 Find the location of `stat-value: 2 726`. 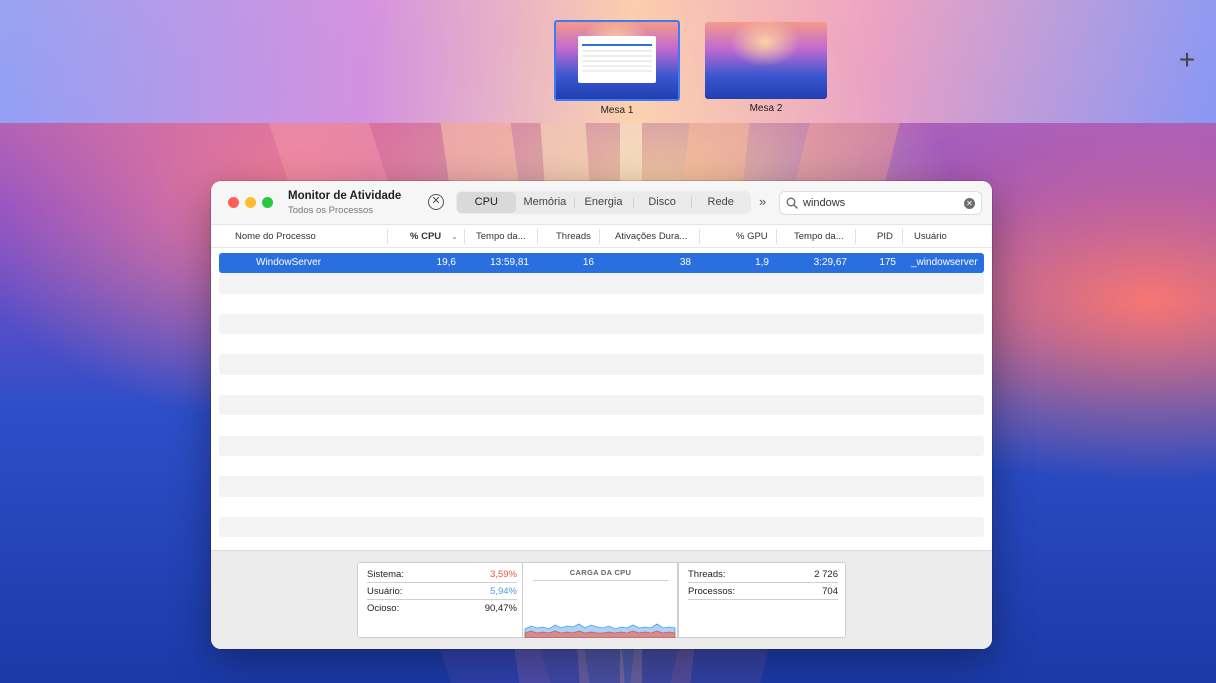

stat-value: 2 726 is located at coordinates (826, 574).